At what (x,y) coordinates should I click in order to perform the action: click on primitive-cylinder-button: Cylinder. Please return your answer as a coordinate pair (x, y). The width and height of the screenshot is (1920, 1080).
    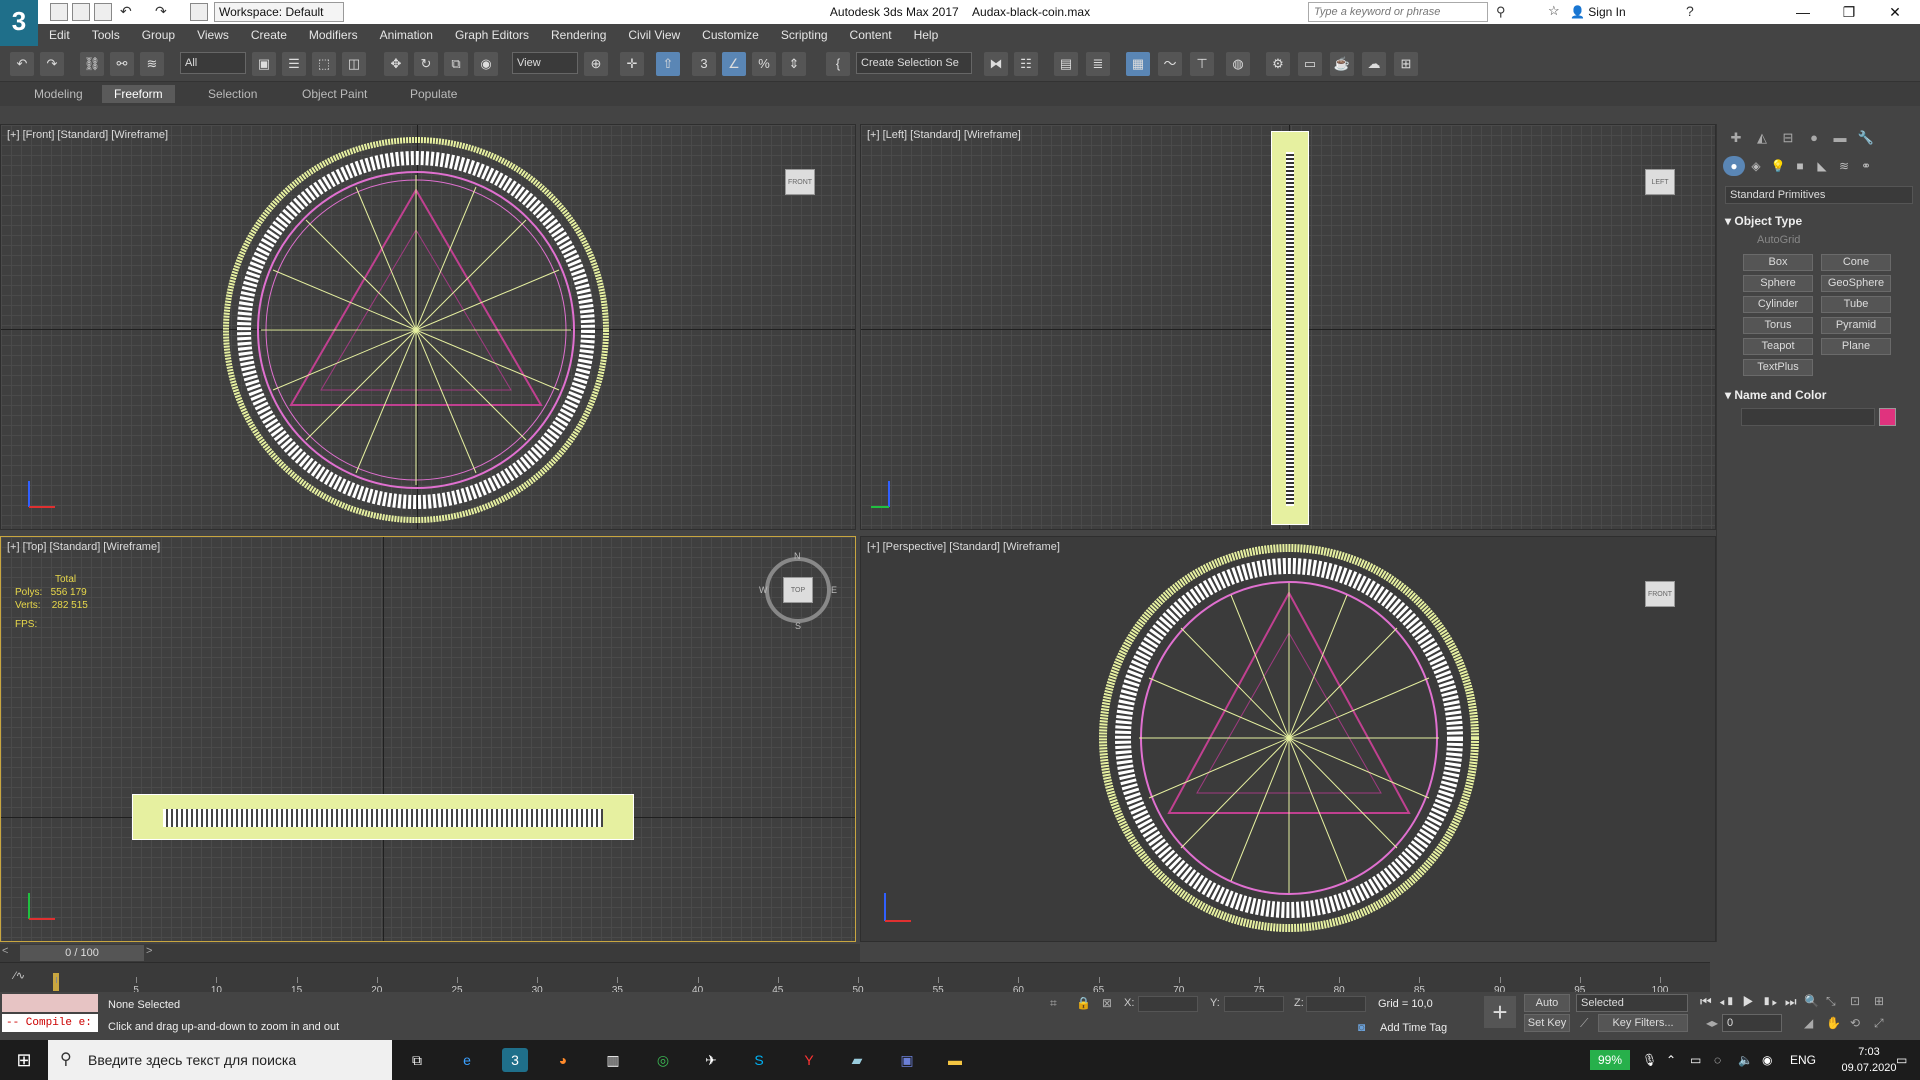
    Looking at the image, I should click on (1778, 304).